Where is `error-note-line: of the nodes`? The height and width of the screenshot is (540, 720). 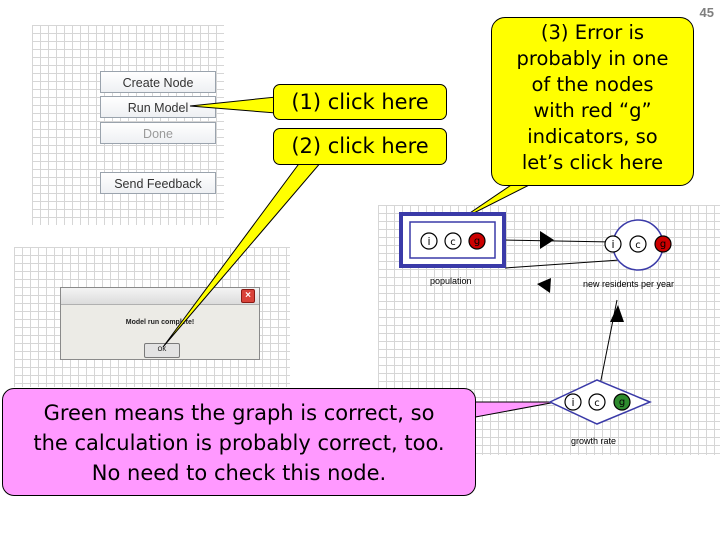 error-note-line: of the nodes is located at coordinates (592, 84).